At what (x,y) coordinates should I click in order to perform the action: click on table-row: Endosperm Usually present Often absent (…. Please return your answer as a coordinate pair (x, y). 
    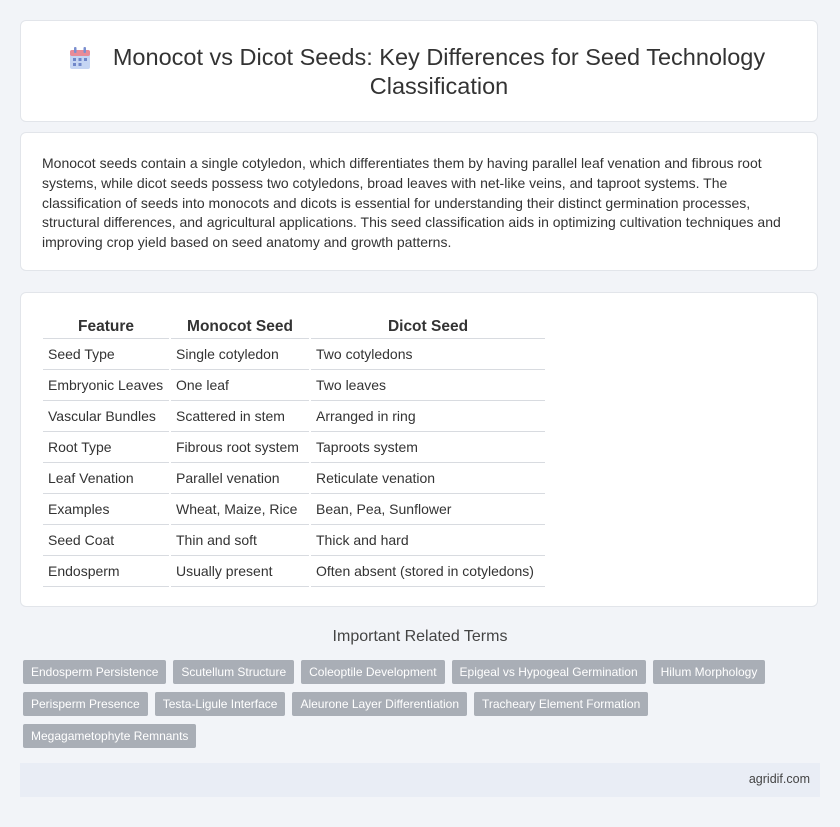
    Looking at the image, I should click on (294, 571).